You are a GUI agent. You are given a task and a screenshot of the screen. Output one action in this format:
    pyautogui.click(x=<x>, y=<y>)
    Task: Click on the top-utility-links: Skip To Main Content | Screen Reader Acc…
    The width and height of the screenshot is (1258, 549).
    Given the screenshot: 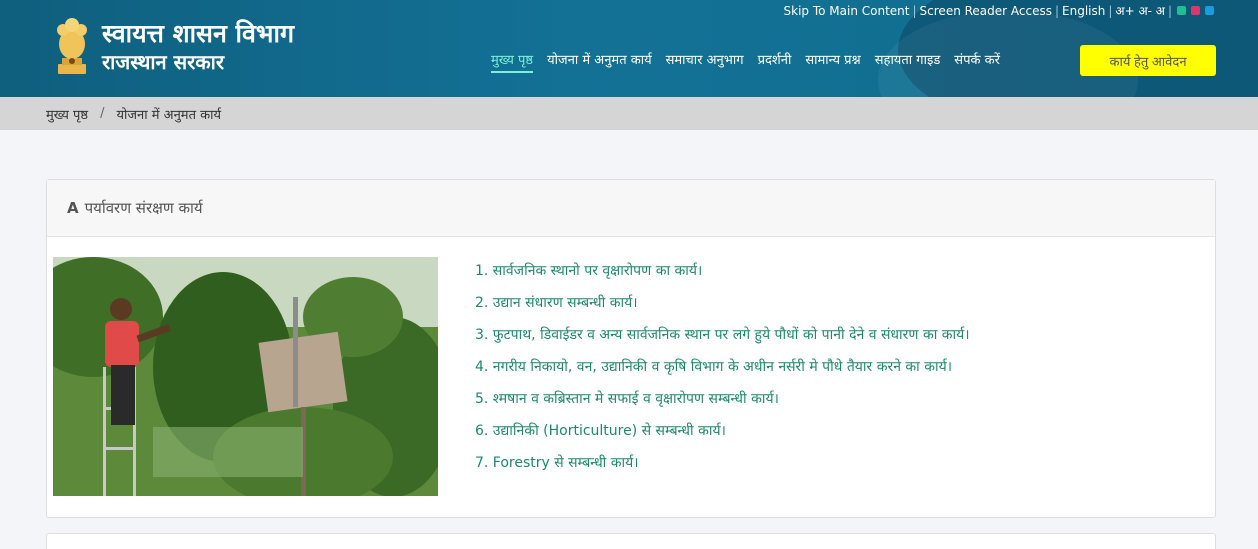 What is the action you would take?
    pyautogui.click(x=999, y=10)
    